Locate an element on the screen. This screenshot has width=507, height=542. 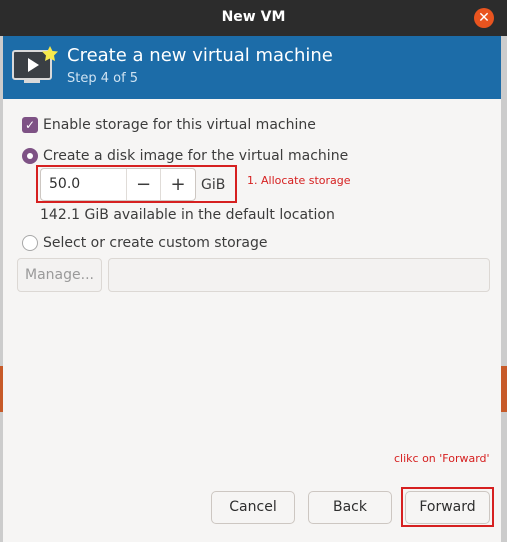
annotation-click-forward: clikc on 'Forward' is located at coordinates (442, 458).